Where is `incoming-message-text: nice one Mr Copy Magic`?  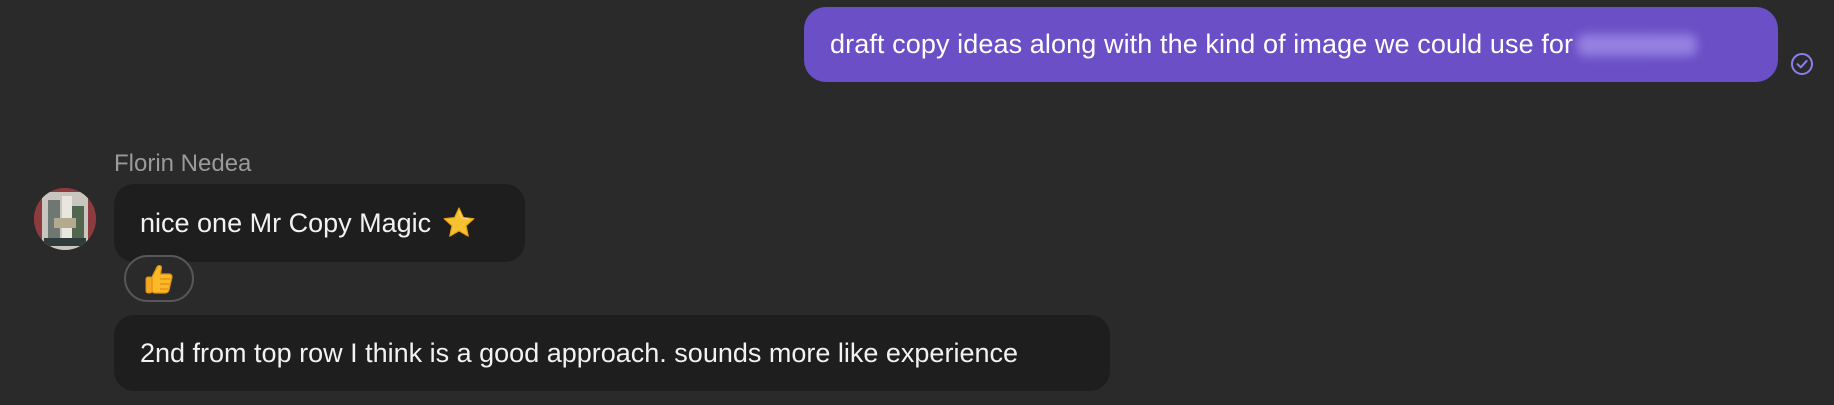
incoming-message-text: nice one Mr Copy Magic is located at coordinates (286, 222).